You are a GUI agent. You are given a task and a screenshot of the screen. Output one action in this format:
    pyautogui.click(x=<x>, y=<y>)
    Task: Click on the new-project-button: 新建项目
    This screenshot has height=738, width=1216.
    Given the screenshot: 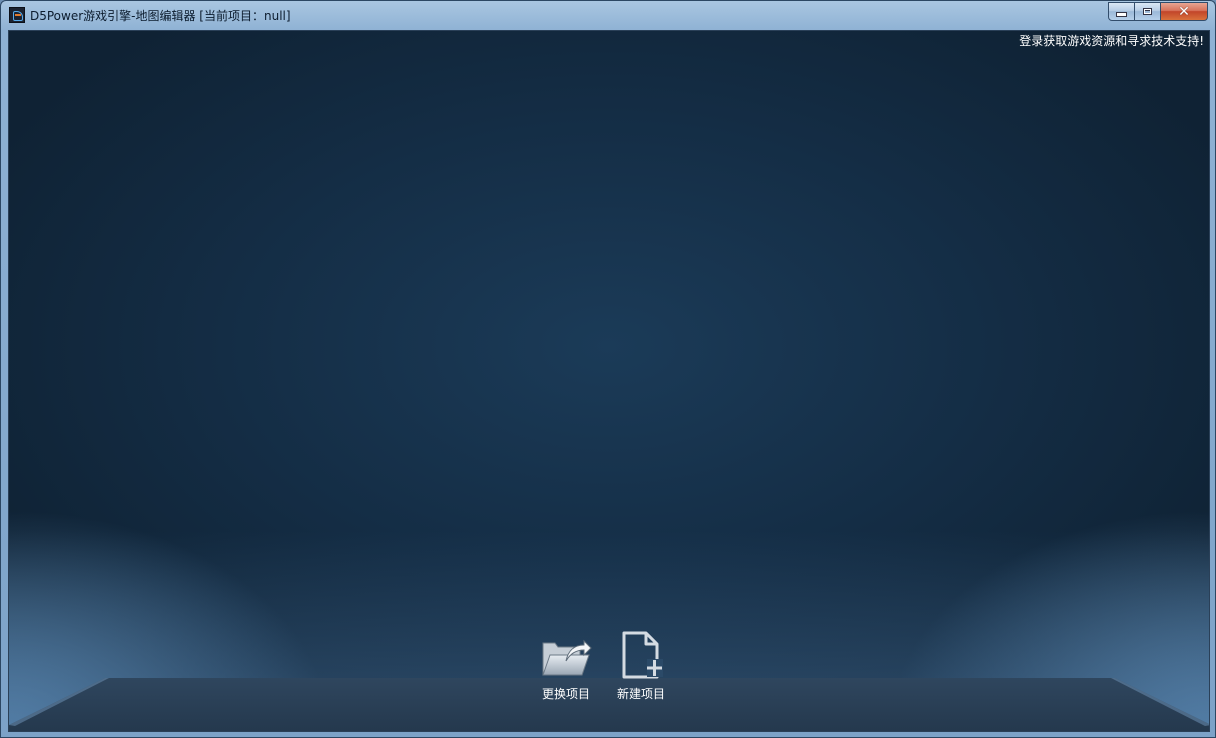 What is the action you would take?
    pyautogui.click(x=641, y=666)
    